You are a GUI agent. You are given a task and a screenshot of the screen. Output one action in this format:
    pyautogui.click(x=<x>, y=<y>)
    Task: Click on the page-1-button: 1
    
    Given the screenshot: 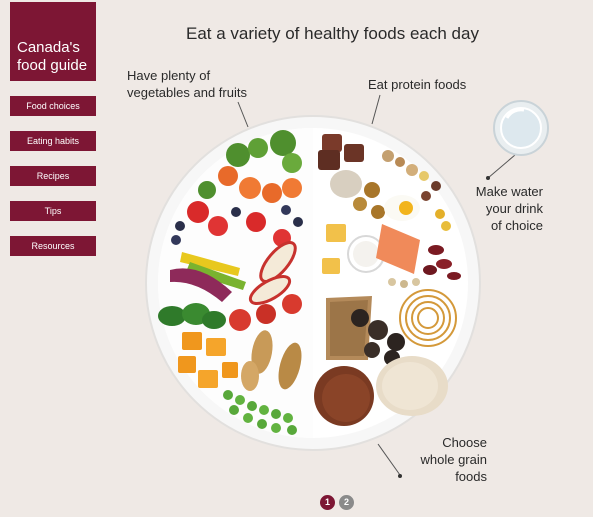 What is the action you would take?
    pyautogui.click(x=327, y=502)
    